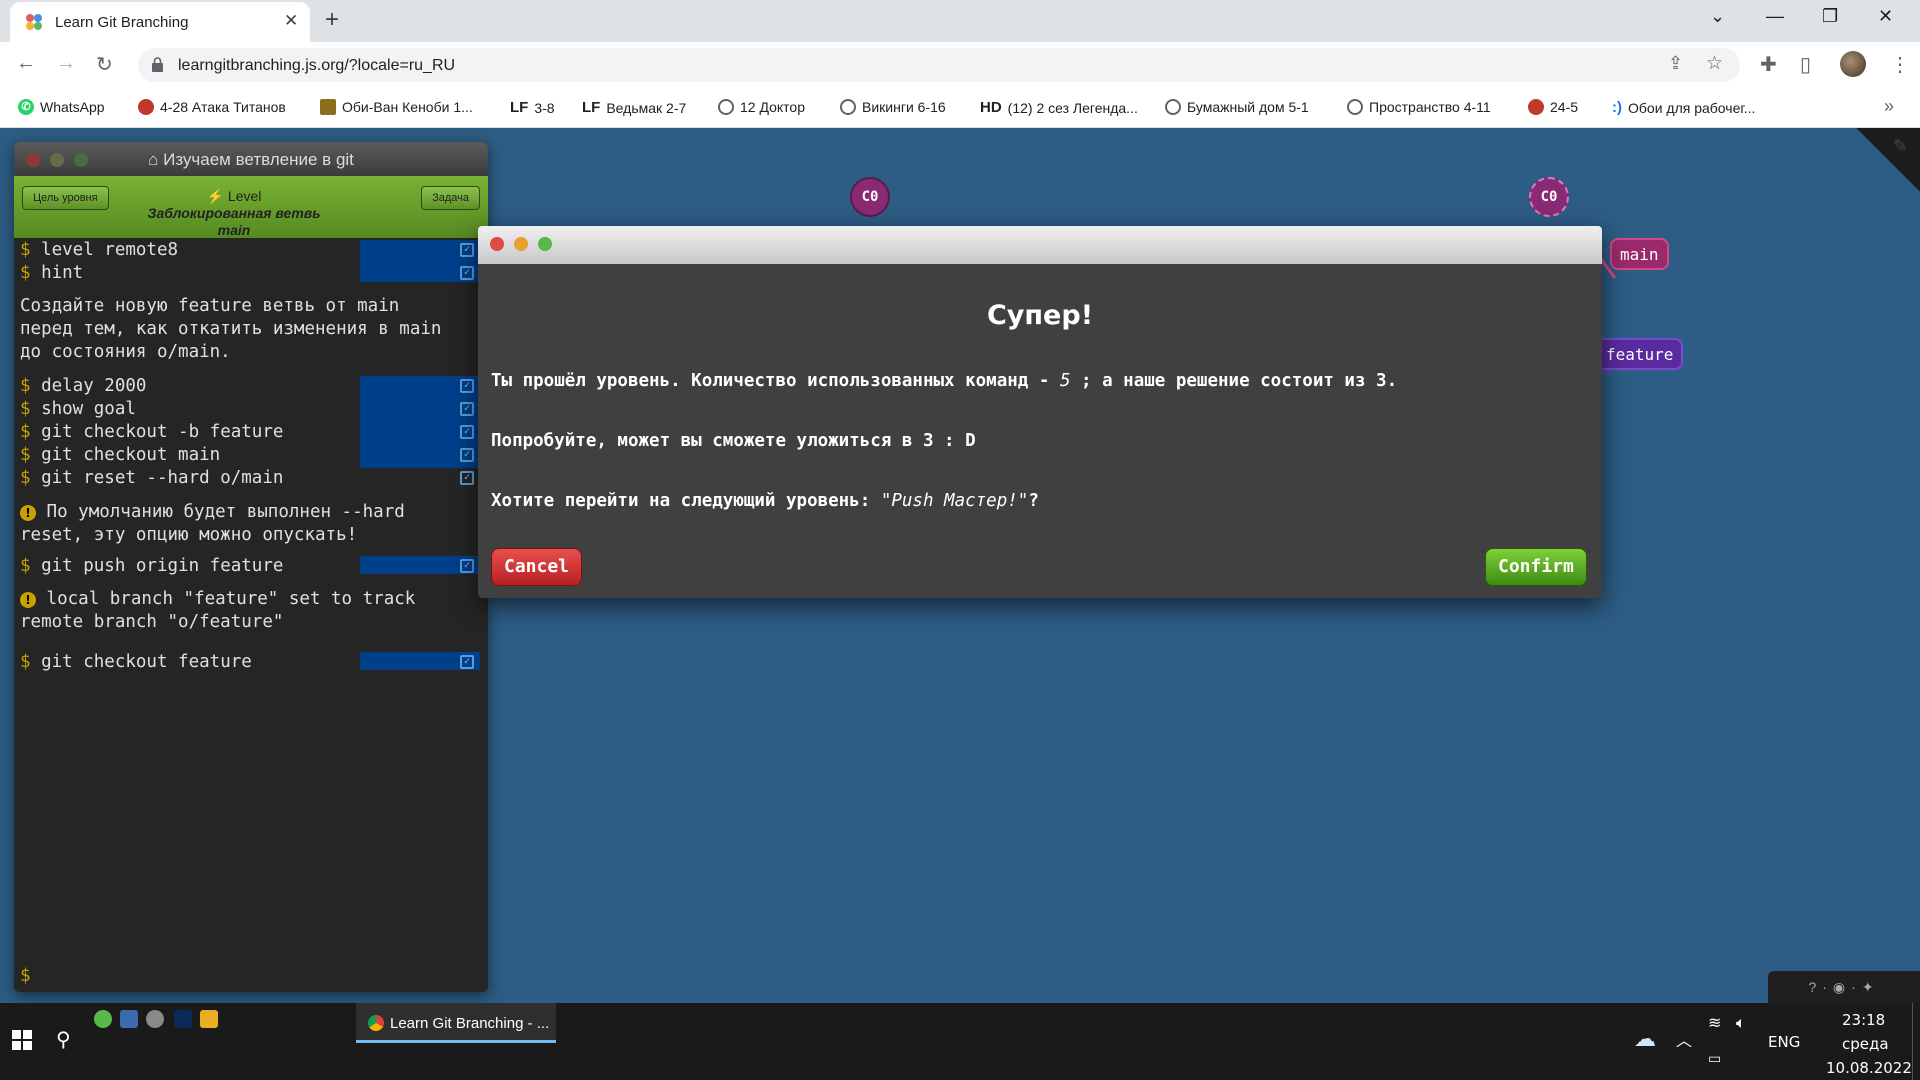 The image size is (1920, 1080). Describe the element at coordinates (61, 107) in the screenshot. I see `bookmark-whatsapp: ✆ WhatsApp` at that location.